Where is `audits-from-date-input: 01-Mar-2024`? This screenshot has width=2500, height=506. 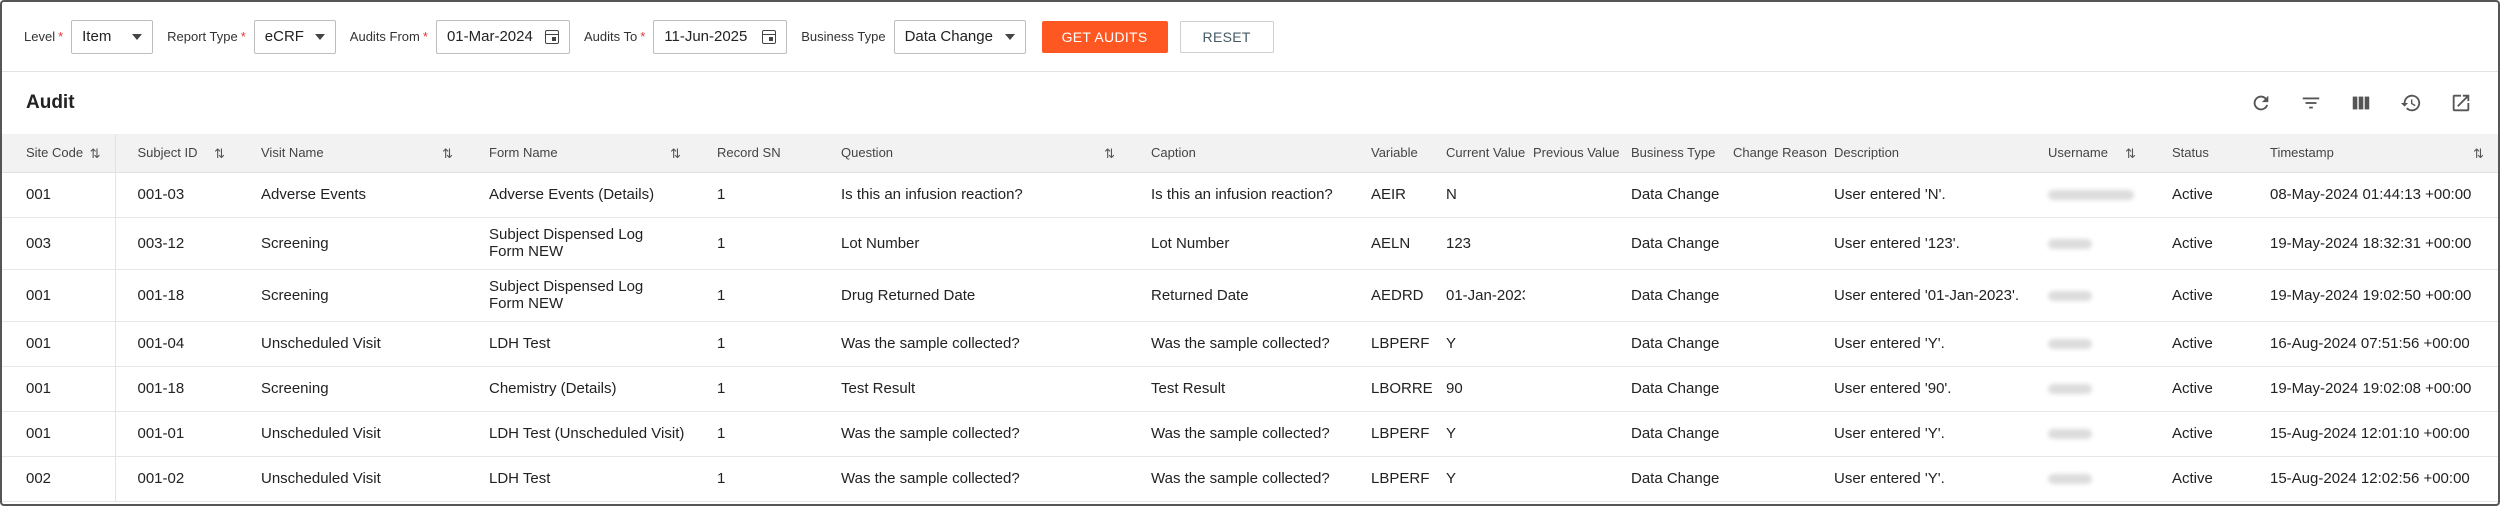 audits-from-date-input: 01-Mar-2024 is located at coordinates (502, 36).